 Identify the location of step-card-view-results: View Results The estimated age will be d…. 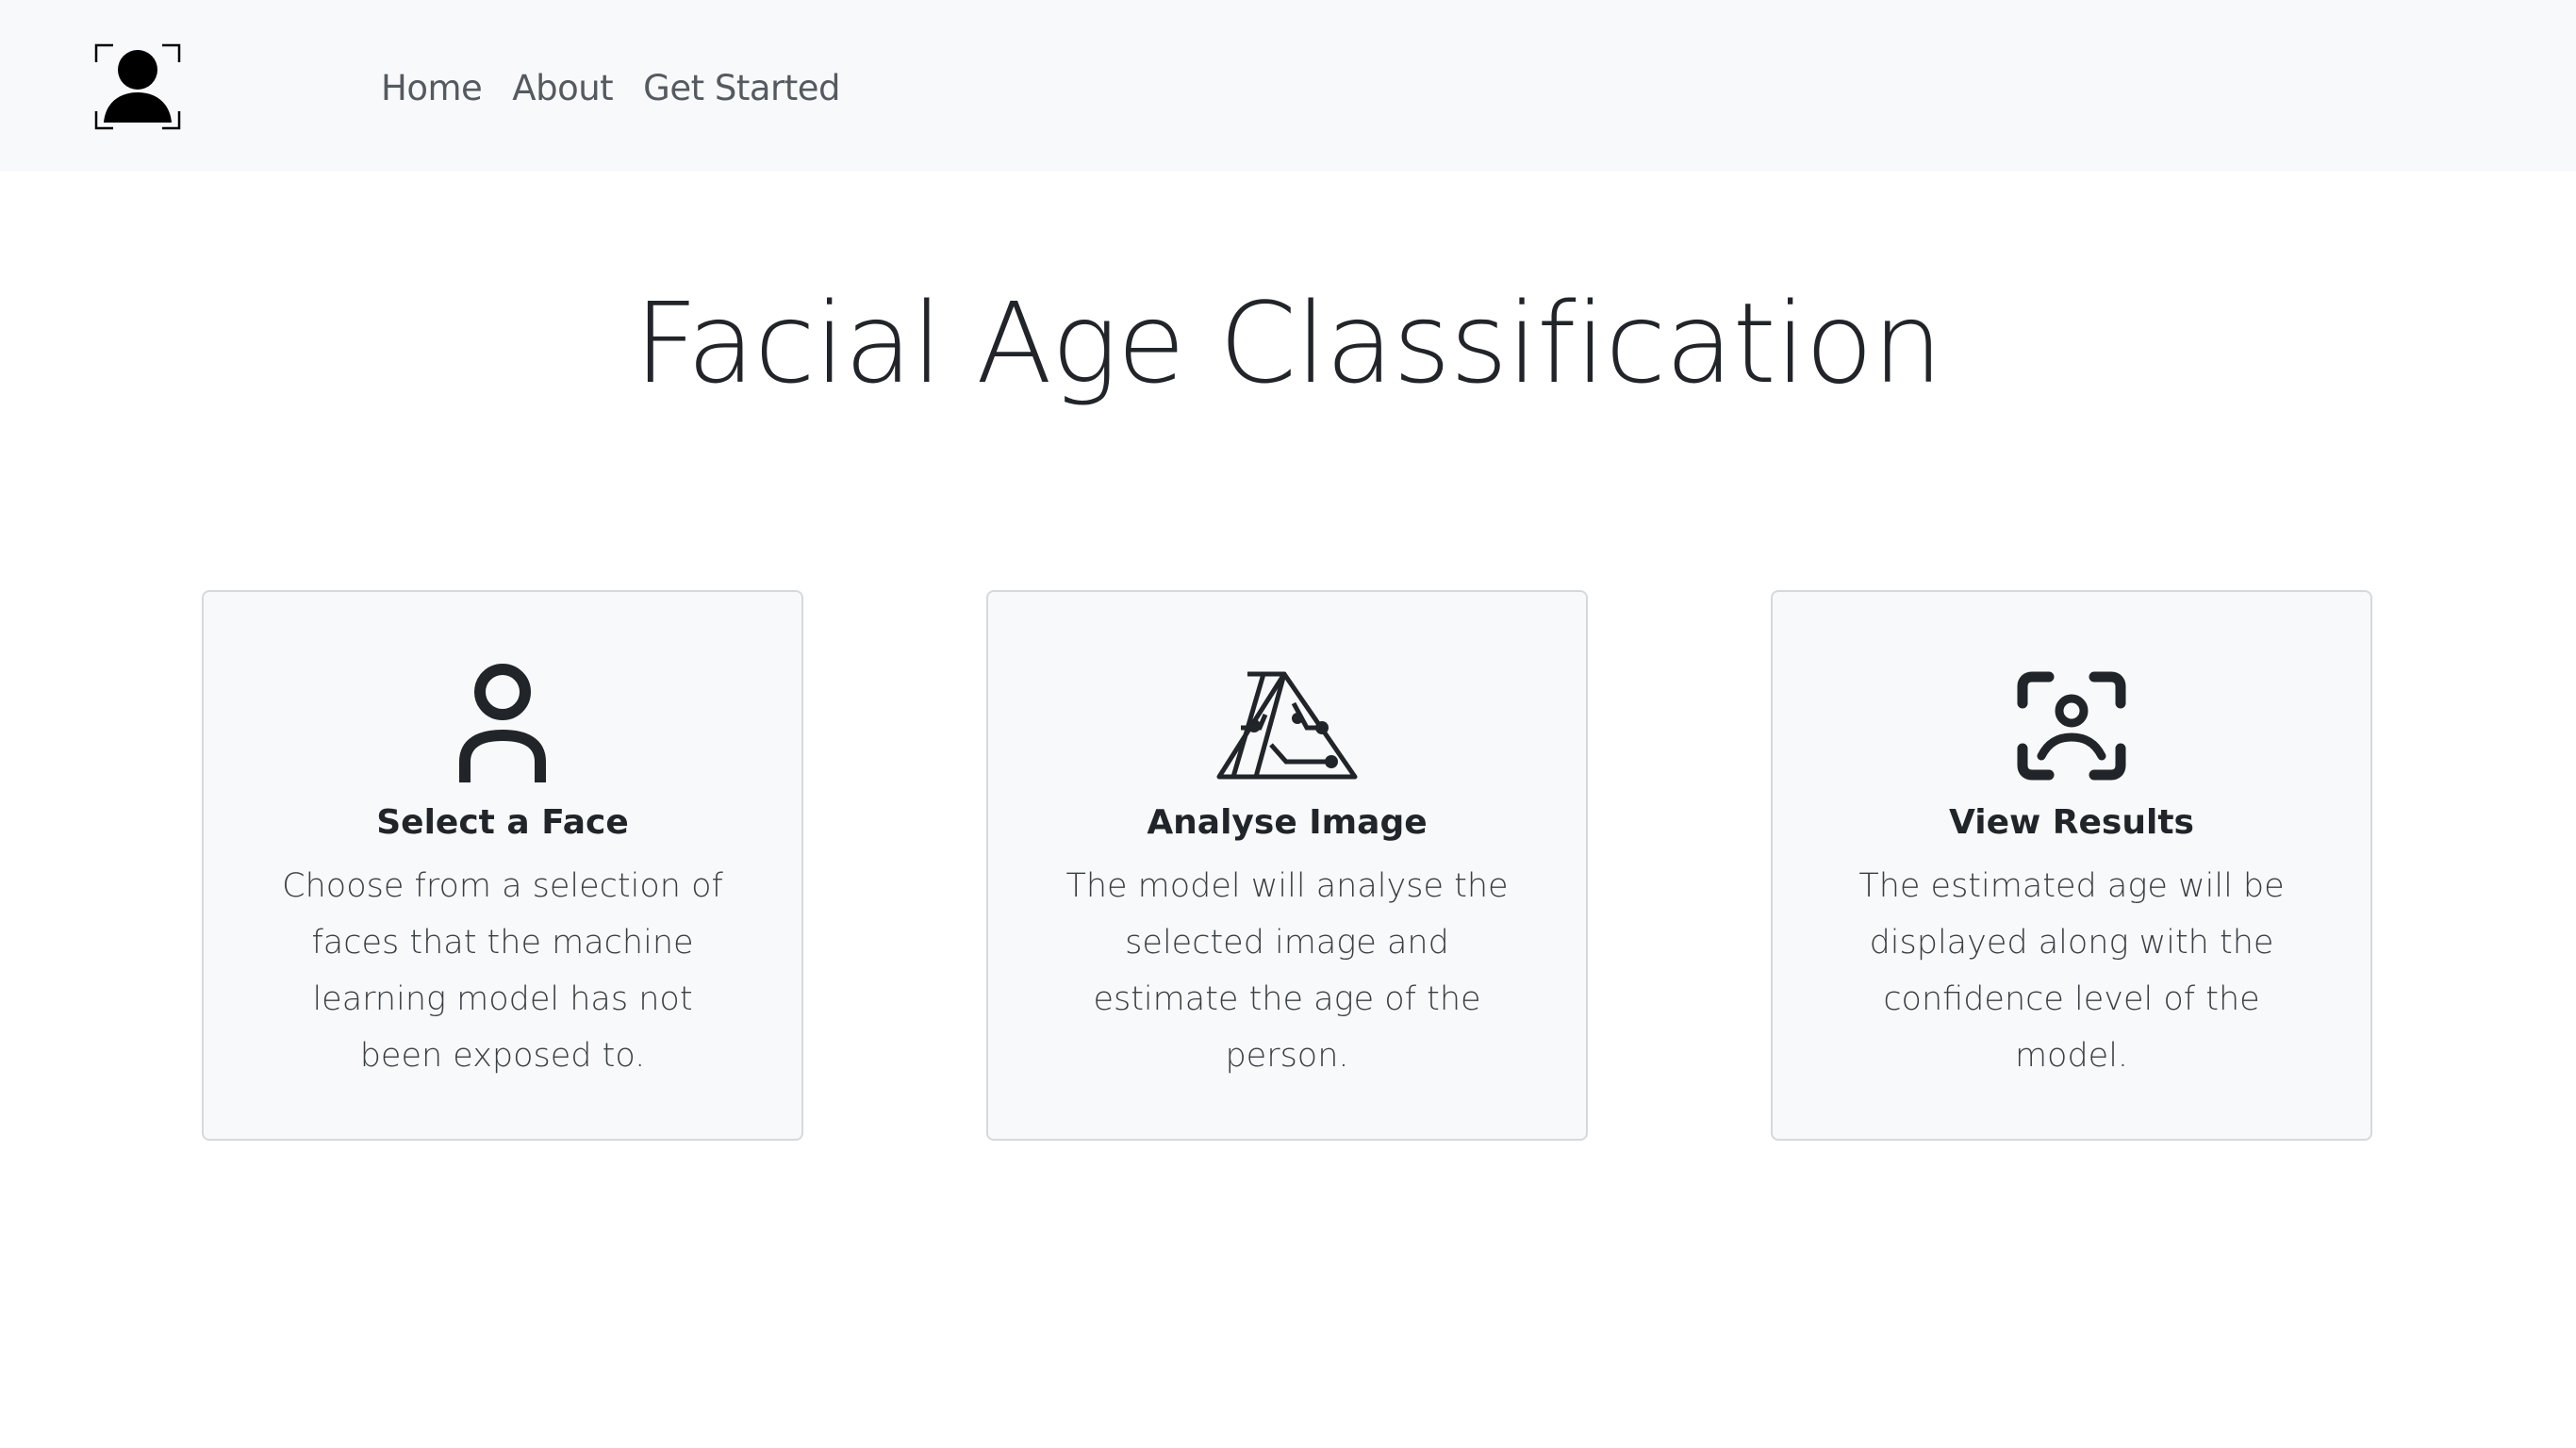
(2071, 865).